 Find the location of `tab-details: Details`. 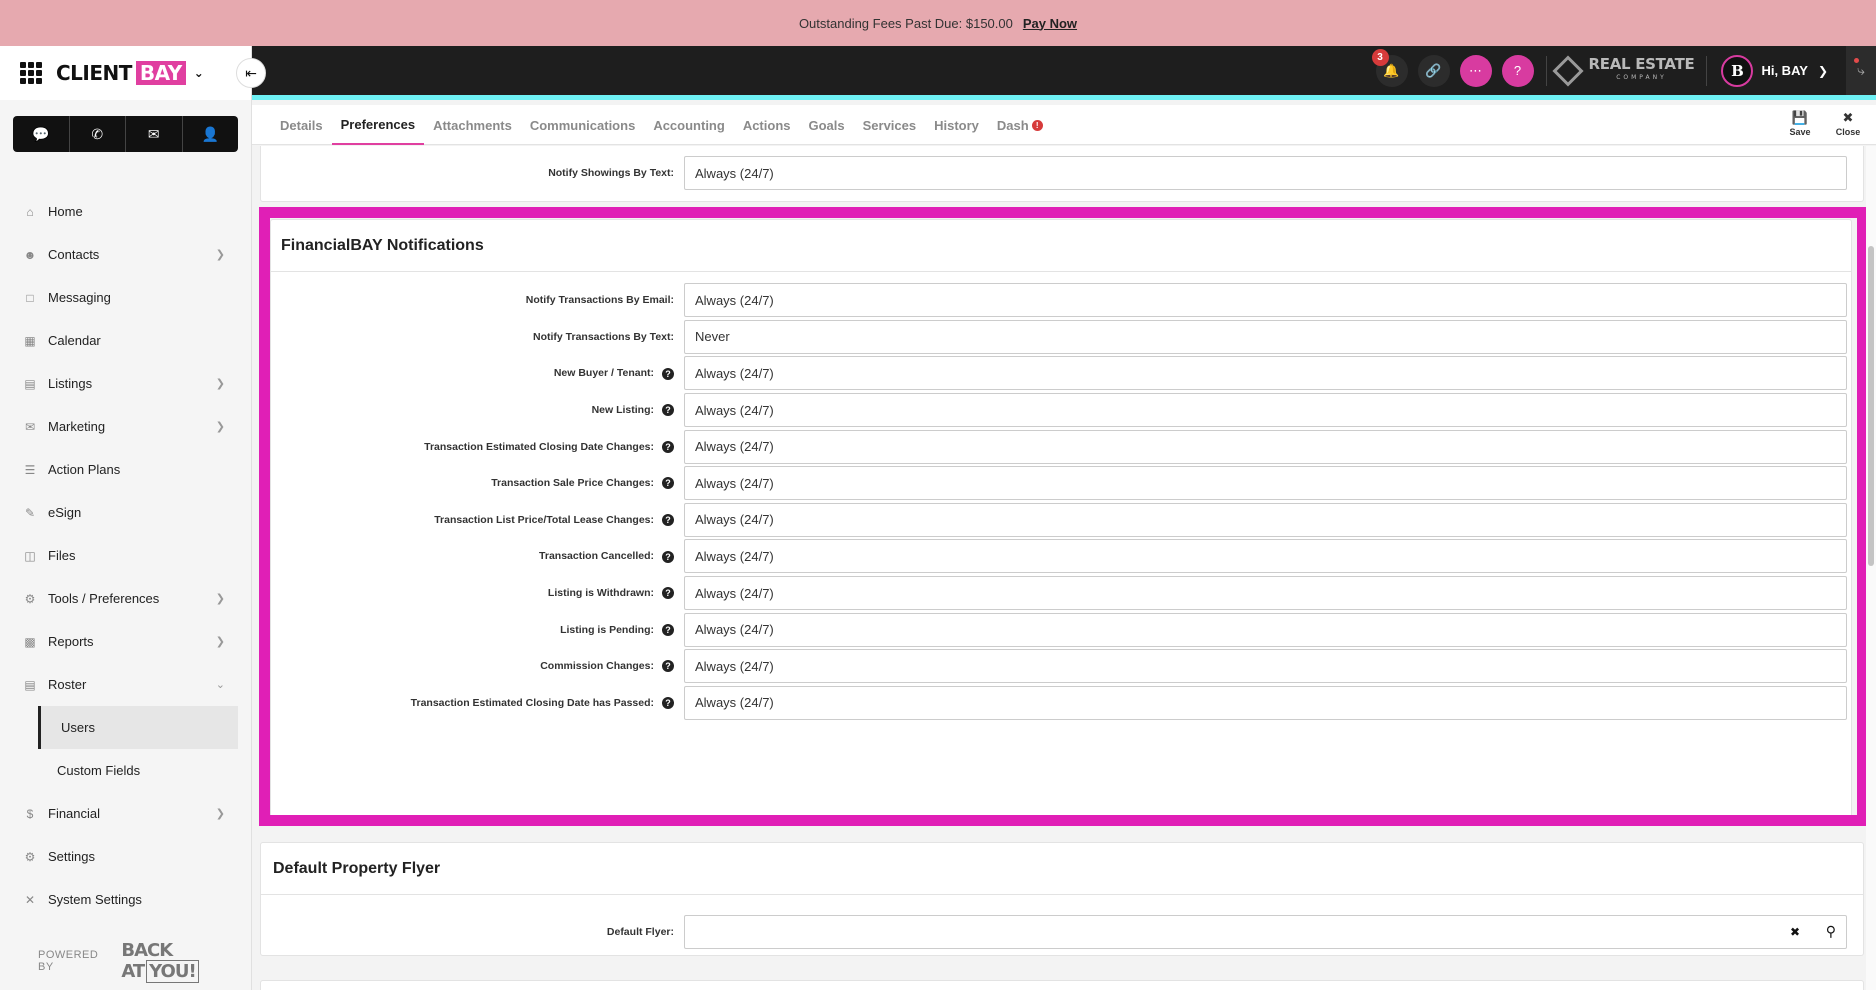

tab-details: Details is located at coordinates (301, 125).